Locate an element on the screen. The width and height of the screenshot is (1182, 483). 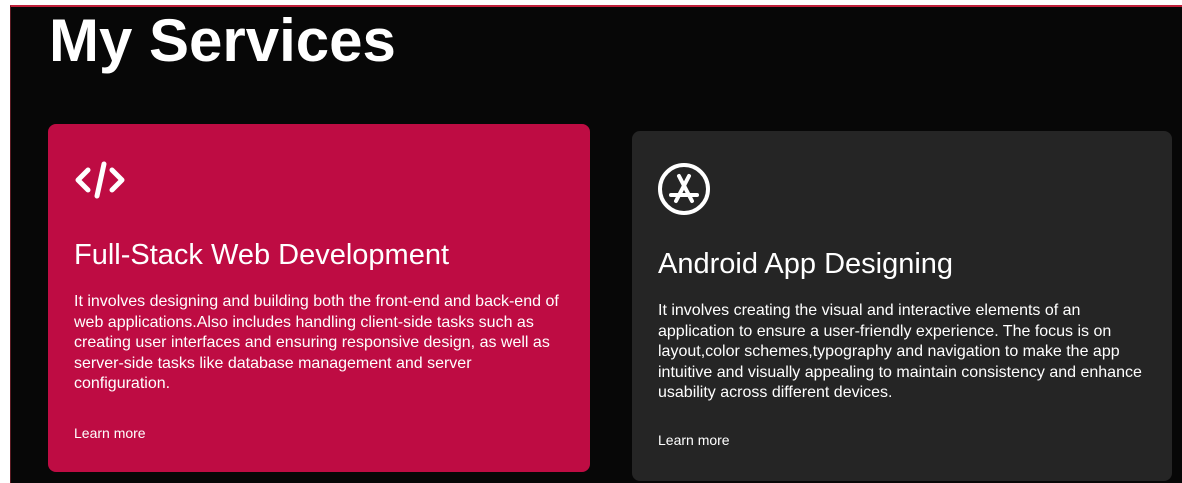
service-title: Android App Designing is located at coordinates (806, 264).